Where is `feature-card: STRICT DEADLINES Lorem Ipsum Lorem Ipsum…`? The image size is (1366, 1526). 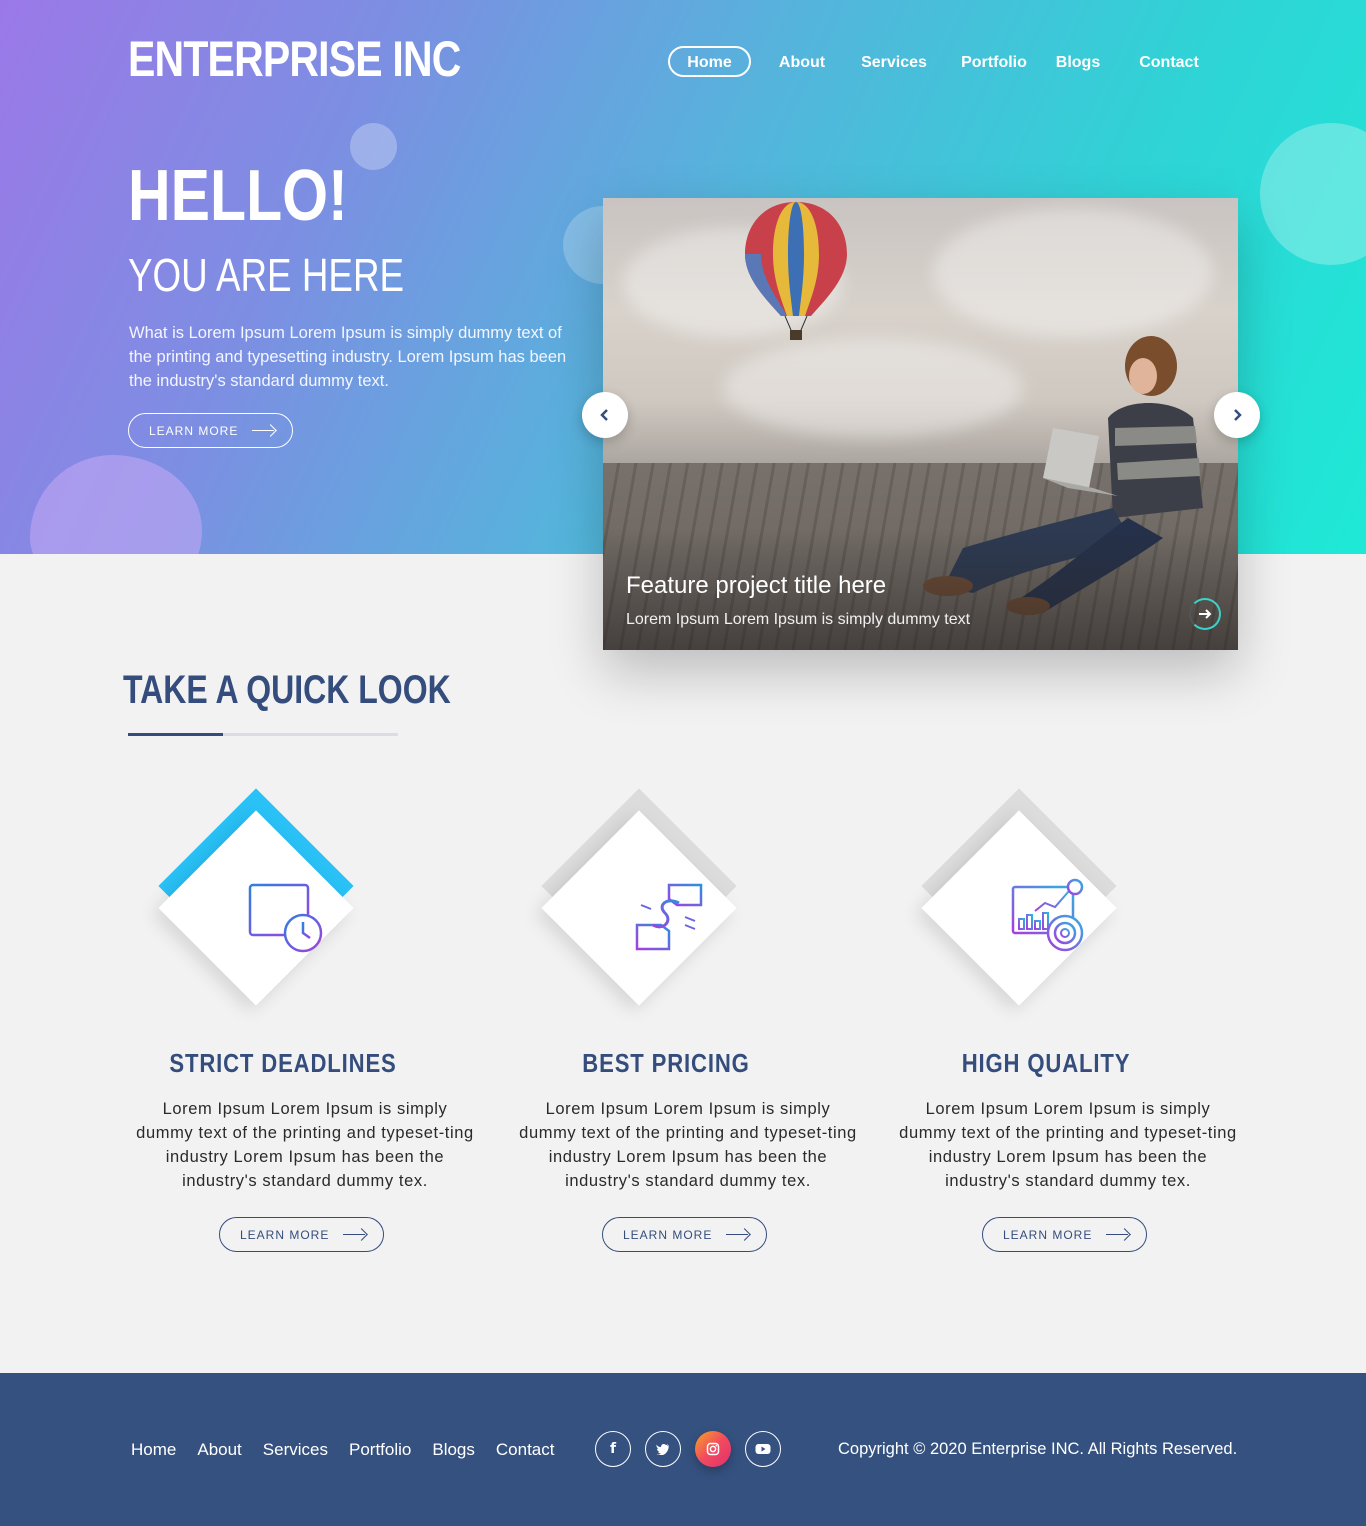
feature-card: STRICT DEADLINES Lorem Ipsum Lorem Ipsum… is located at coordinates (293, 1024).